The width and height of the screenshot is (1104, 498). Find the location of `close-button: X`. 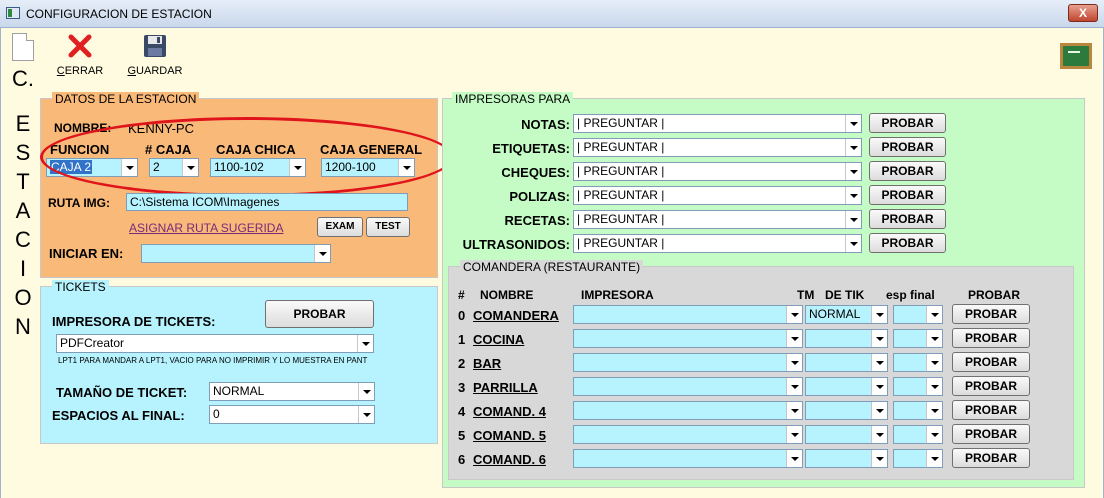

close-button: X is located at coordinates (1083, 13).